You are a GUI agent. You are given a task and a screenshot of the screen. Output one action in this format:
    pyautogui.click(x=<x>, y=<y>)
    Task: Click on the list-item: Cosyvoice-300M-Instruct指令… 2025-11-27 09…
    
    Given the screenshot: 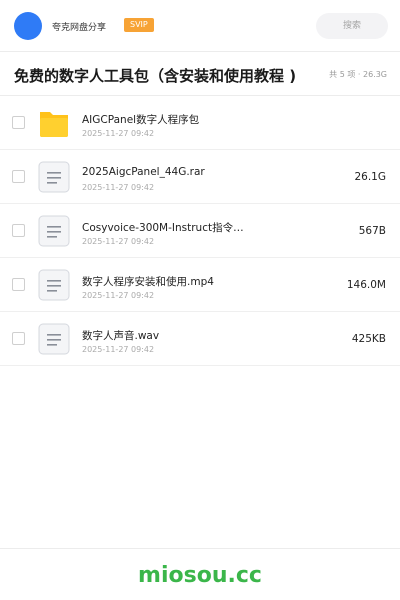 What is the action you would take?
    pyautogui.click(x=200, y=231)
    